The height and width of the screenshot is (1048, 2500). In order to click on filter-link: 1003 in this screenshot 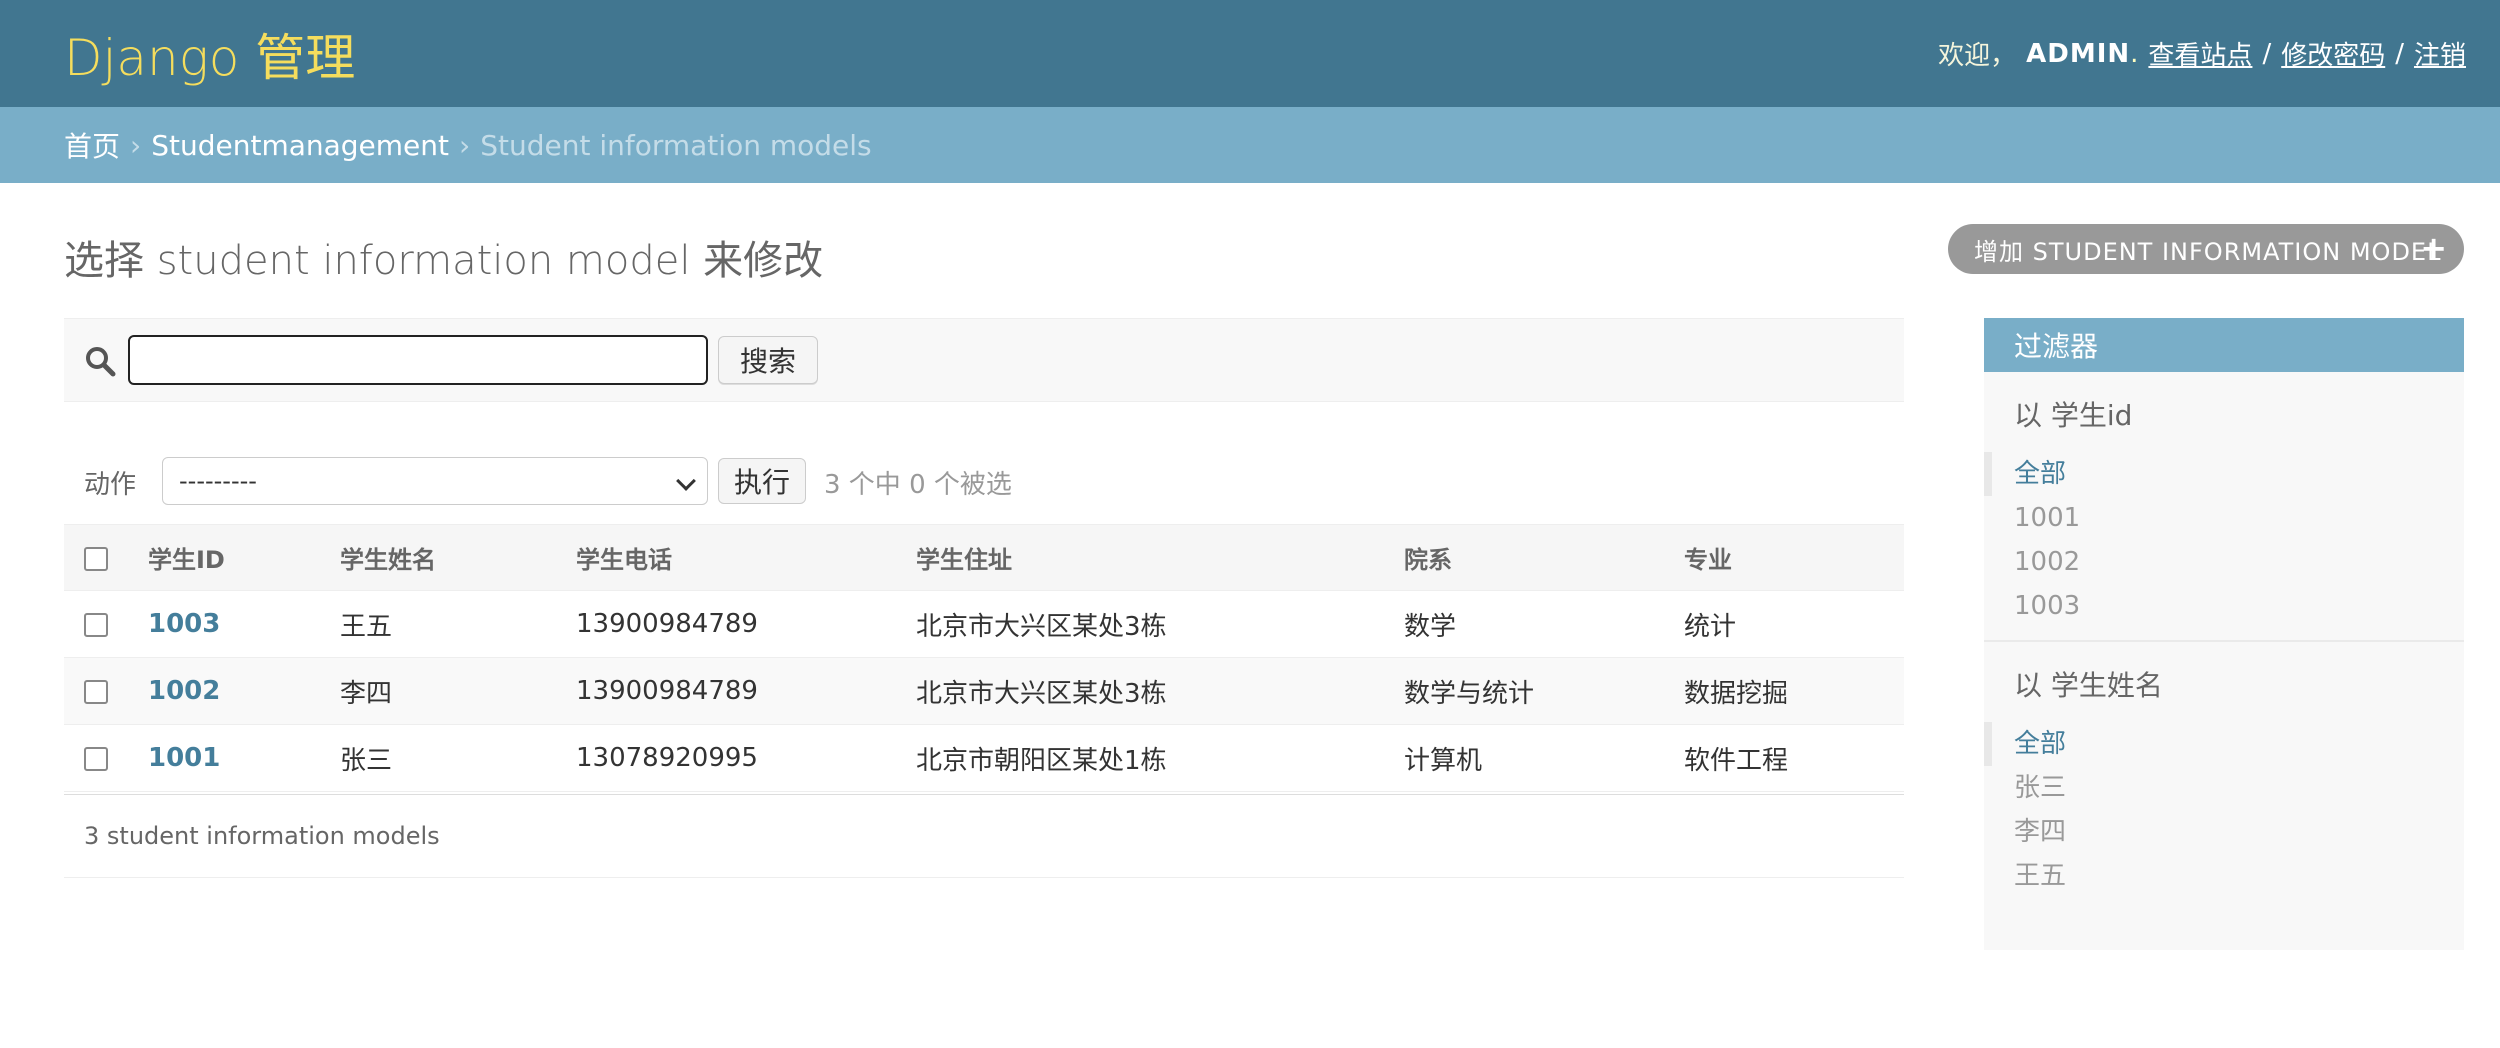, I will do `click(2047, 606)`.